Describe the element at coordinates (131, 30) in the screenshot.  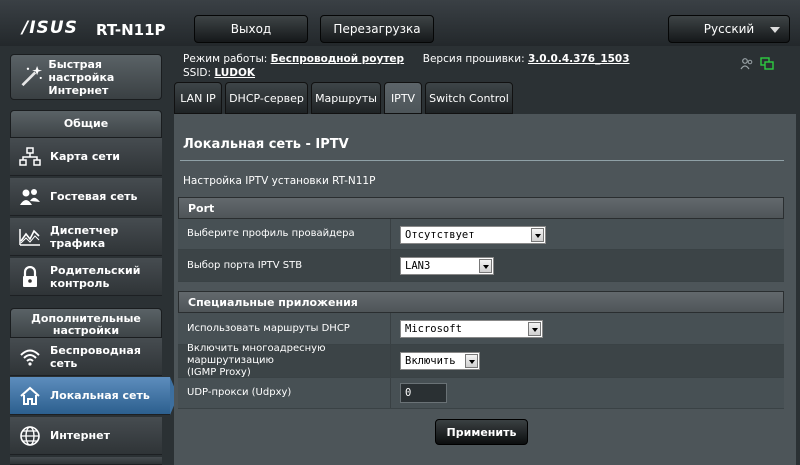
I see `router-model: RT-N11P` at that location.